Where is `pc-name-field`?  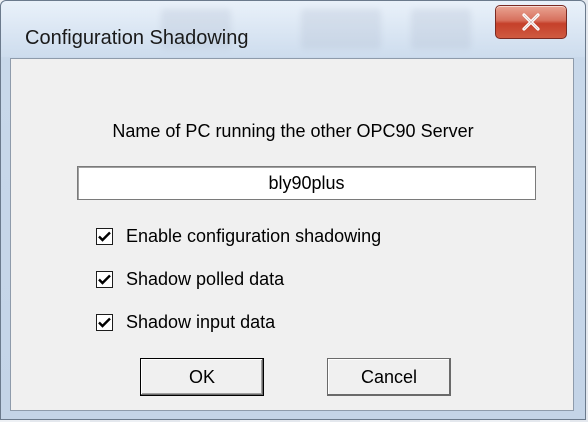
pc-name-field is located at coordinates (306, 183).